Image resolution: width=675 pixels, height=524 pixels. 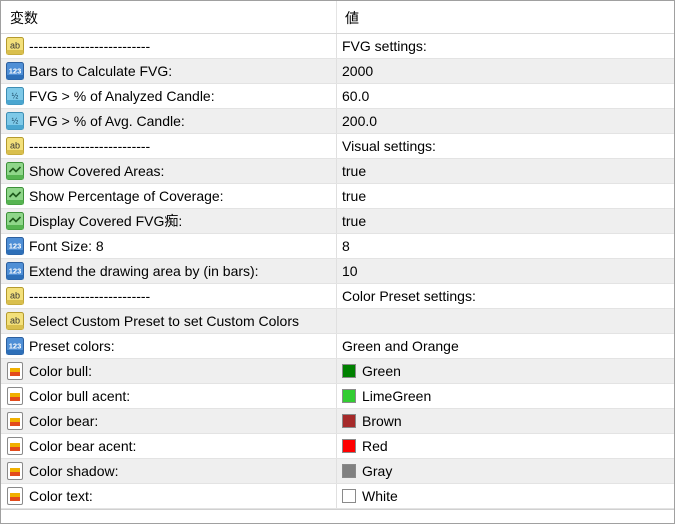 What do you see at coordinates (505, 246) in the screenshot?
I see `parameter-value-cell: 8` at bounding box center [505, 246].